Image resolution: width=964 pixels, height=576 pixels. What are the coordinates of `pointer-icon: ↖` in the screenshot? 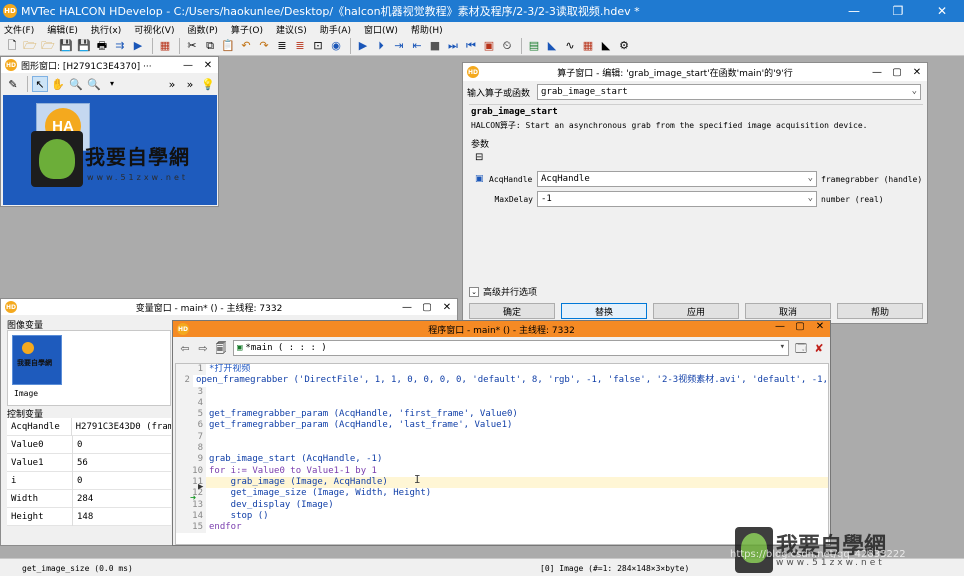 It's located at (40, 84).